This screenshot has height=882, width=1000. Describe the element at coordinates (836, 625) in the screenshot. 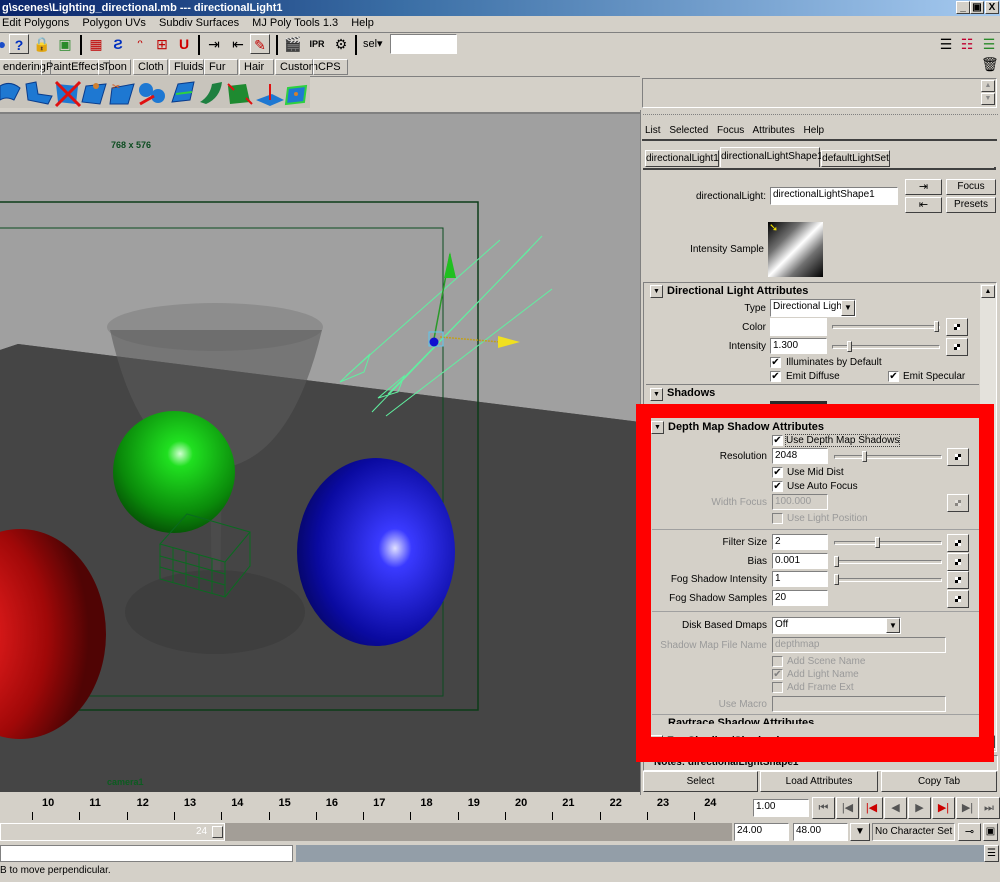

I see `disk-based-dmaps-dropdown: Off ▼` at that location.